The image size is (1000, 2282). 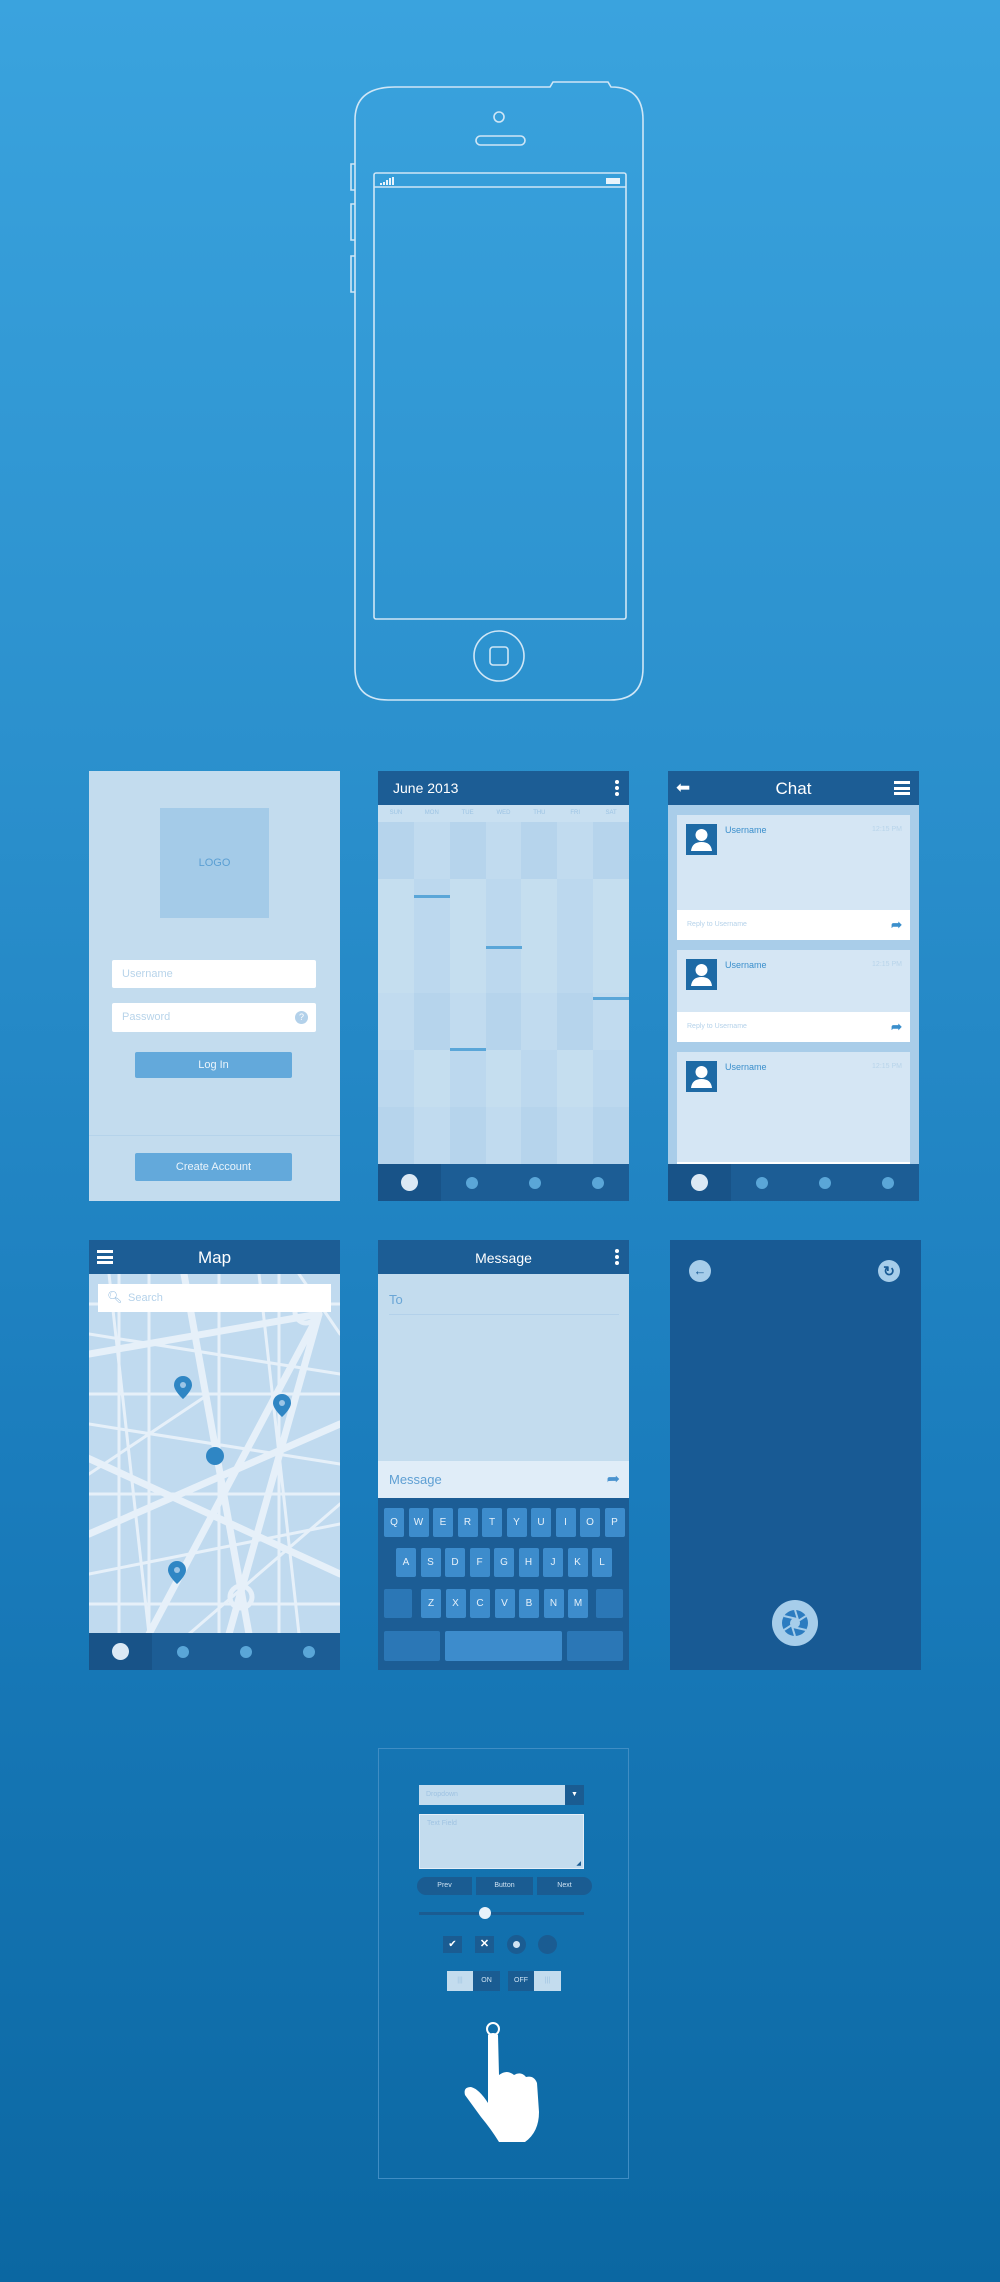 What do you see at coordinates (504, 1562) in the screenshot?
I see `key-g: G` at bounding box center [504, 1562].